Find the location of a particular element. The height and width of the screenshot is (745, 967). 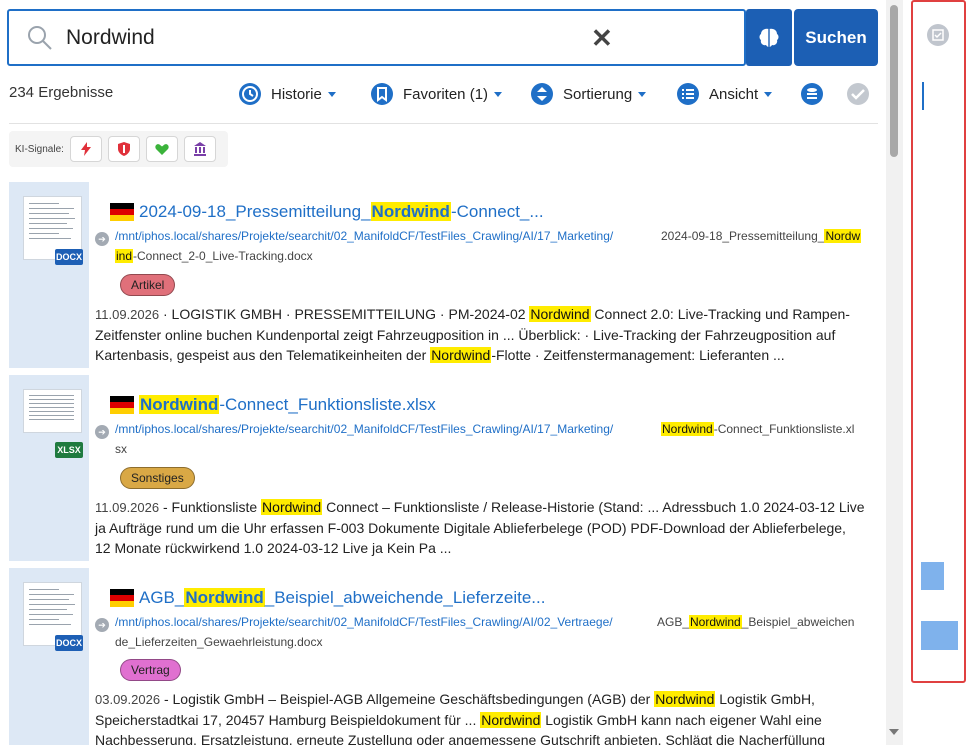

sort-icon is located at coordinates (542, 94).